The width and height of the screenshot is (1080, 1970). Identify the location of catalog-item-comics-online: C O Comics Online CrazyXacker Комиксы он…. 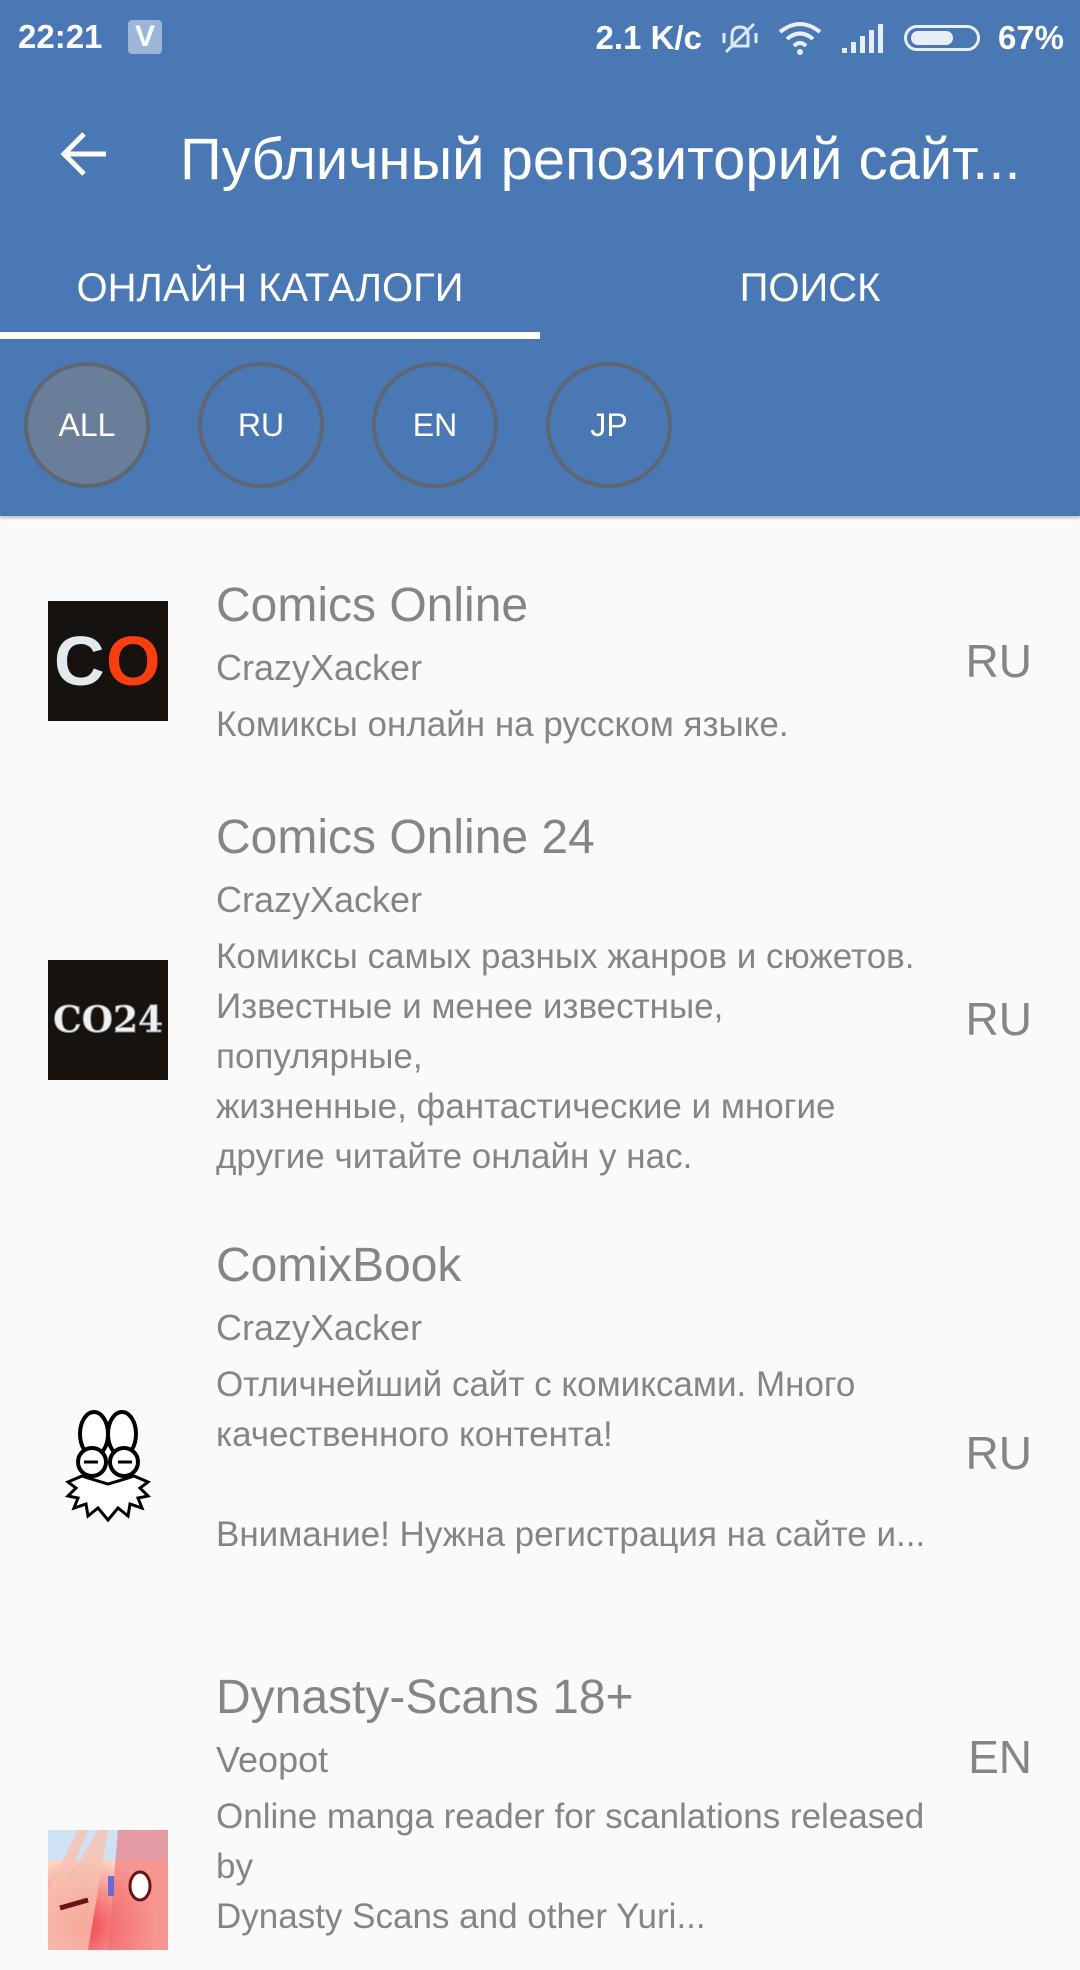
(540, 660).